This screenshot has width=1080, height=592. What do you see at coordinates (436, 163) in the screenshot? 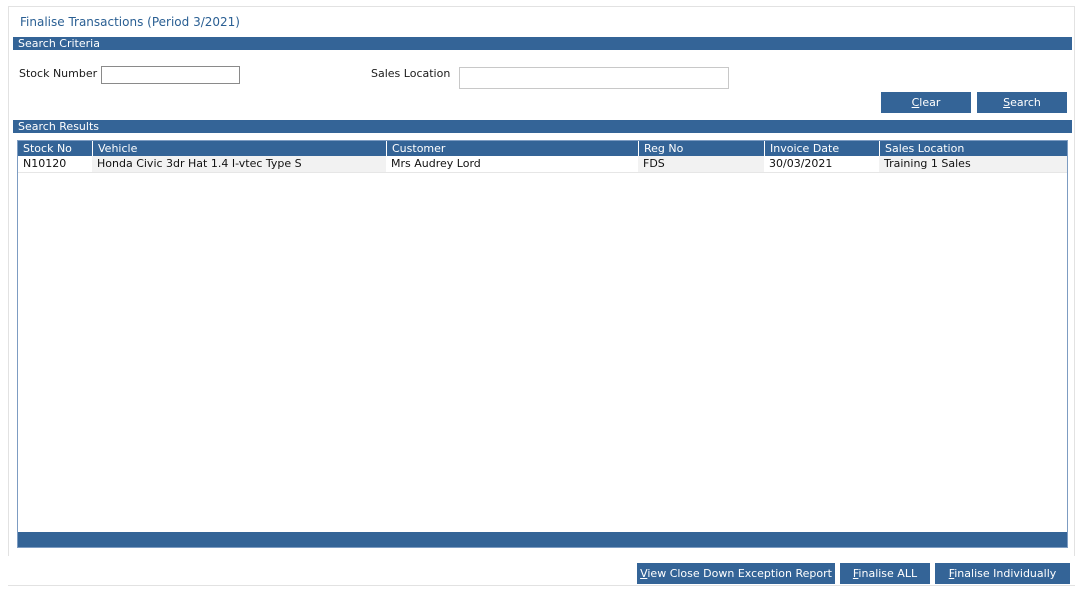
I see `cell-customer: Mrs Audrey Lord` at bounding box center [436, 163].